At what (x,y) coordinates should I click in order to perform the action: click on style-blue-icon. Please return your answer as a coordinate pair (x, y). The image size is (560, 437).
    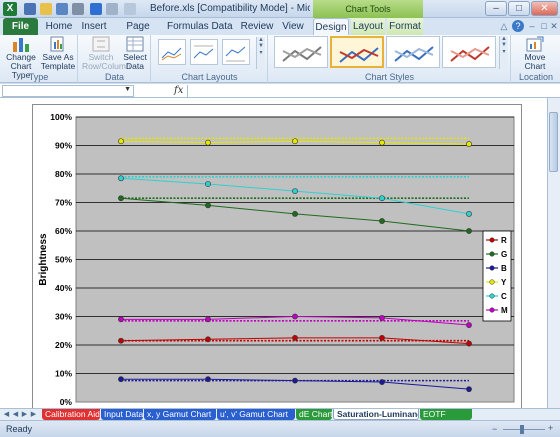
    Looking at the image, I should click on (414, 54).